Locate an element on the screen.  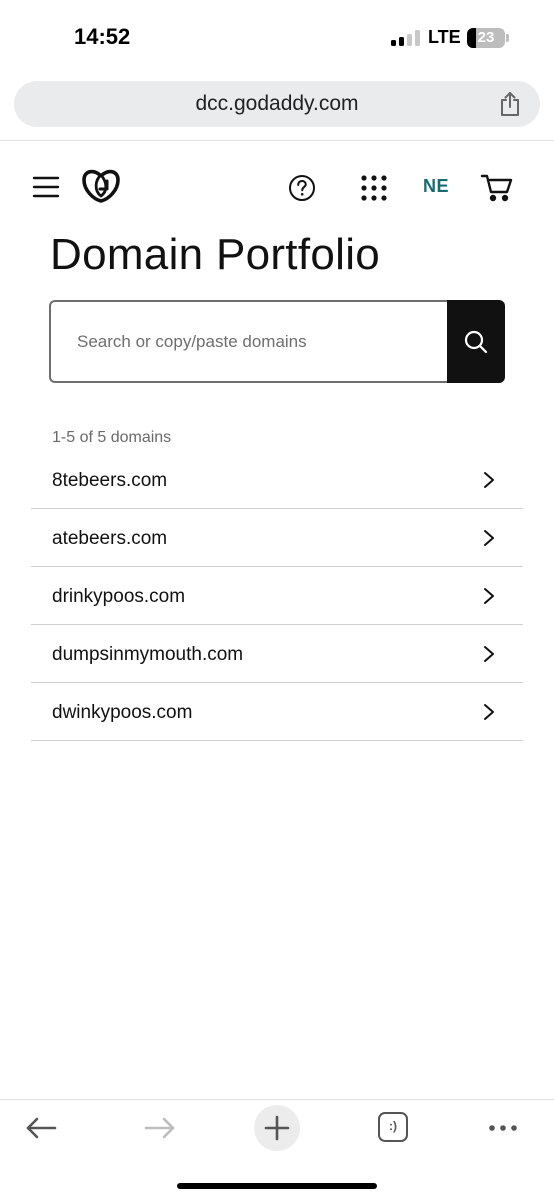
new-tab-button is located at coordinates (277, 1128).